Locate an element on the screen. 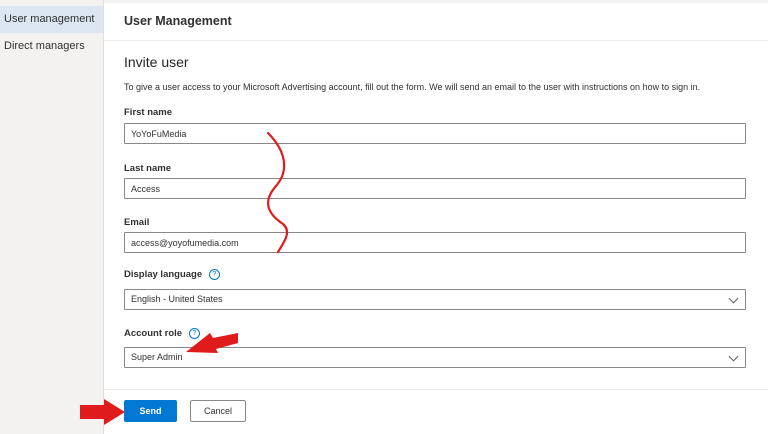 Image resolution: width=768 pixels, height=434 pixels. account-role-label: Account role is located at coordinates (153, 334).